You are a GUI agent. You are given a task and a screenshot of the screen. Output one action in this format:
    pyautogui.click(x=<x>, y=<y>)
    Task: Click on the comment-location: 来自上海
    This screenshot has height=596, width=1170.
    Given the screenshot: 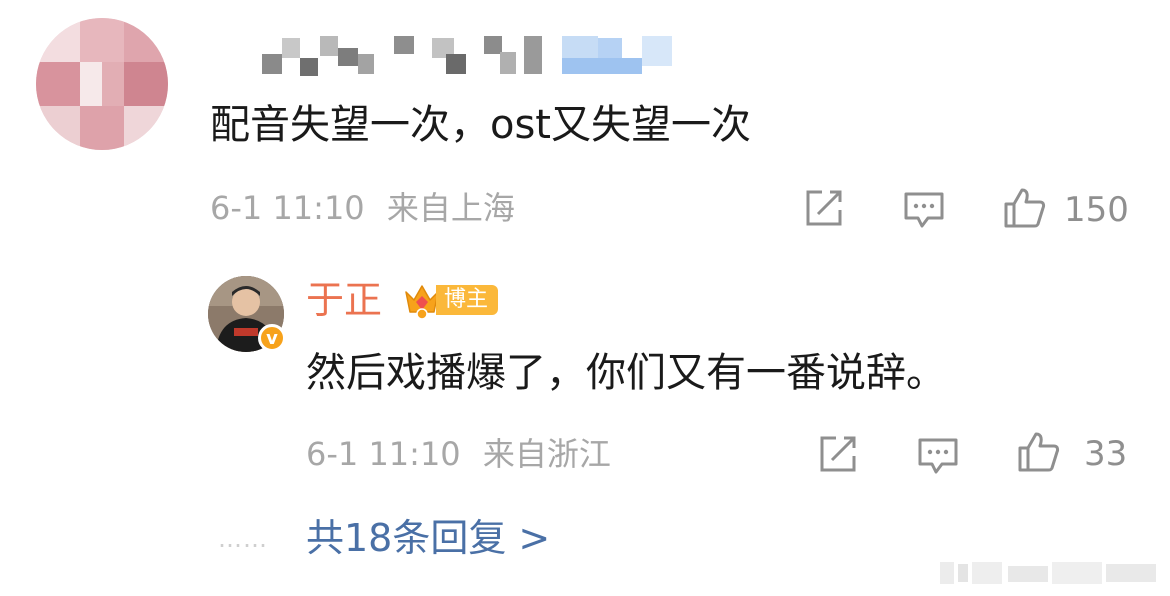 What is the action you would take?
    pyautogui.click(x=450, y=208)
    